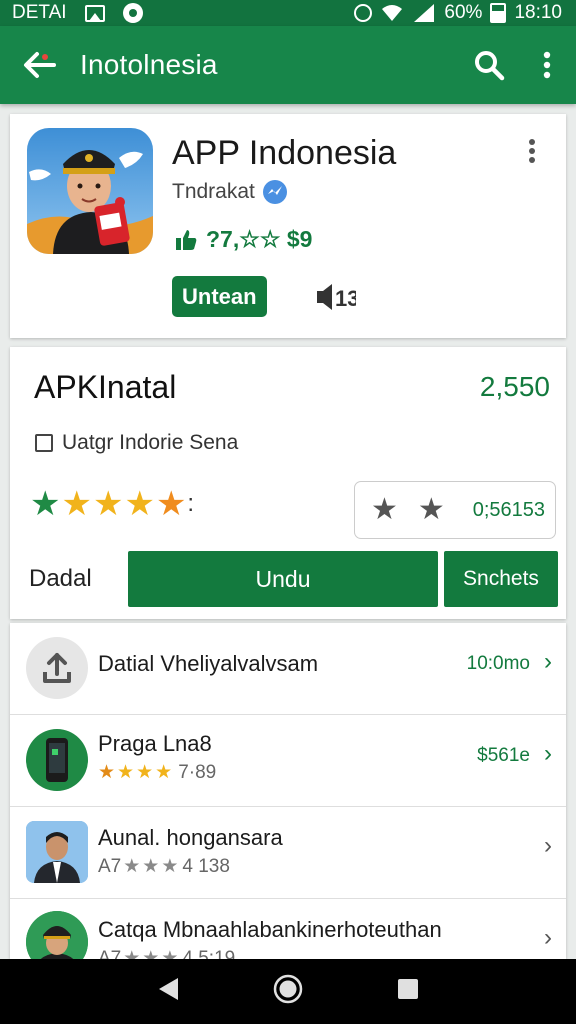 The height and width of the screenshot is (1024, 576). Describe the element at coordinates (259, 239) in the screenshot. I see `app-meta-text: ?7,☆☆ $9` at that location.